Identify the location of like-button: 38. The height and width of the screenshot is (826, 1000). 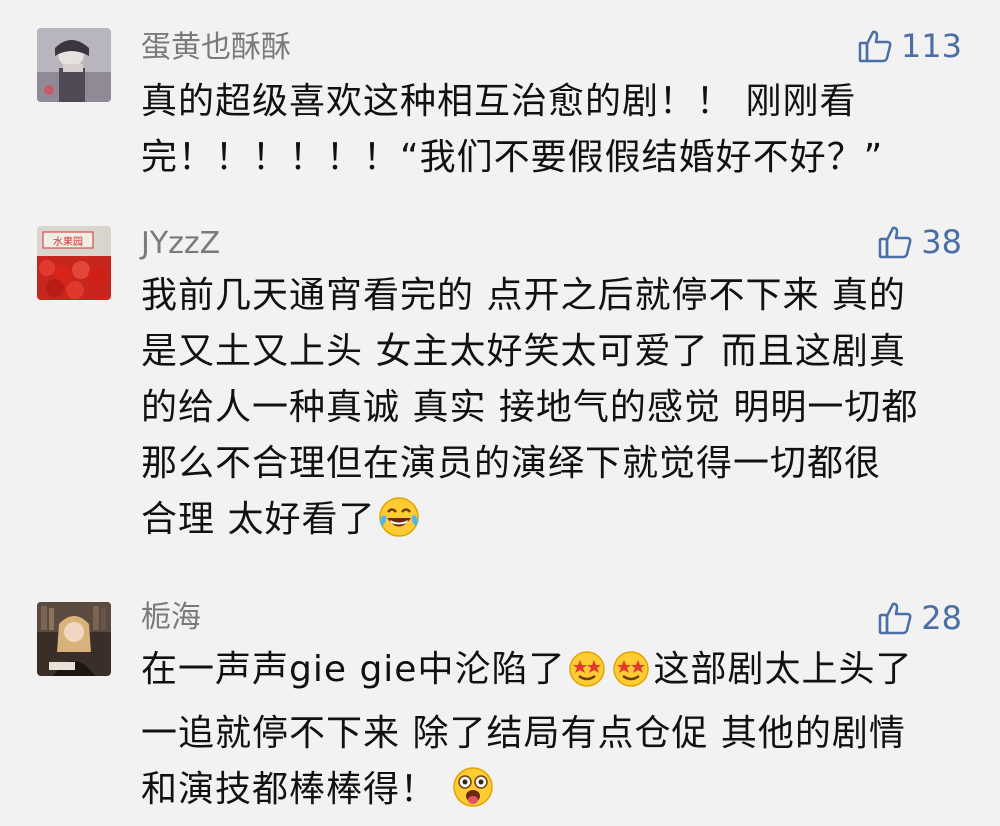
(919, 242).